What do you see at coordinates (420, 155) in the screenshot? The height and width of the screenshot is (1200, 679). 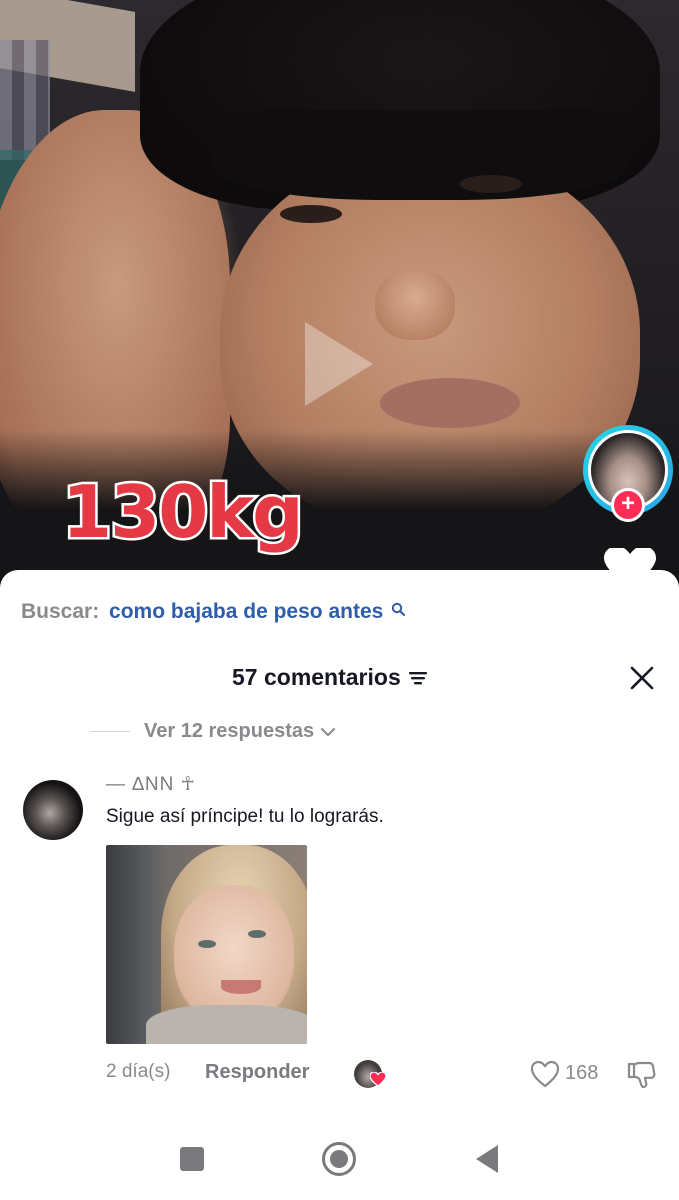 I see `hair-fringe` at bounding box center [420, 155].